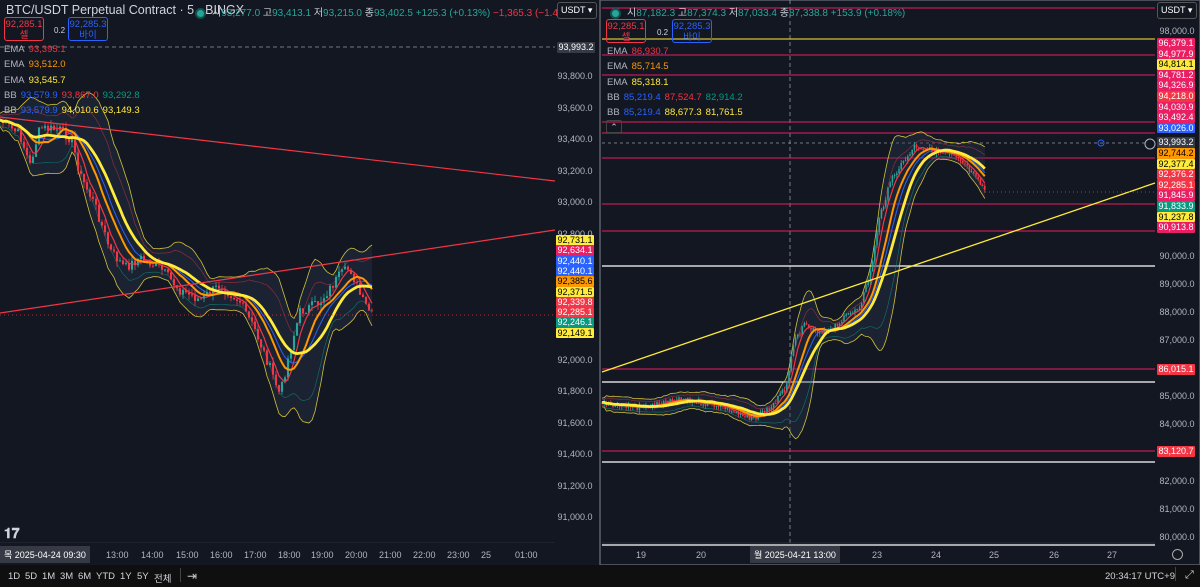 Image resolution: width=1200 pixels, height=587 pixels. I want to click on indicator-legend: BB 93,579.9 93,867.0 93,292.8, so click(74, 95).